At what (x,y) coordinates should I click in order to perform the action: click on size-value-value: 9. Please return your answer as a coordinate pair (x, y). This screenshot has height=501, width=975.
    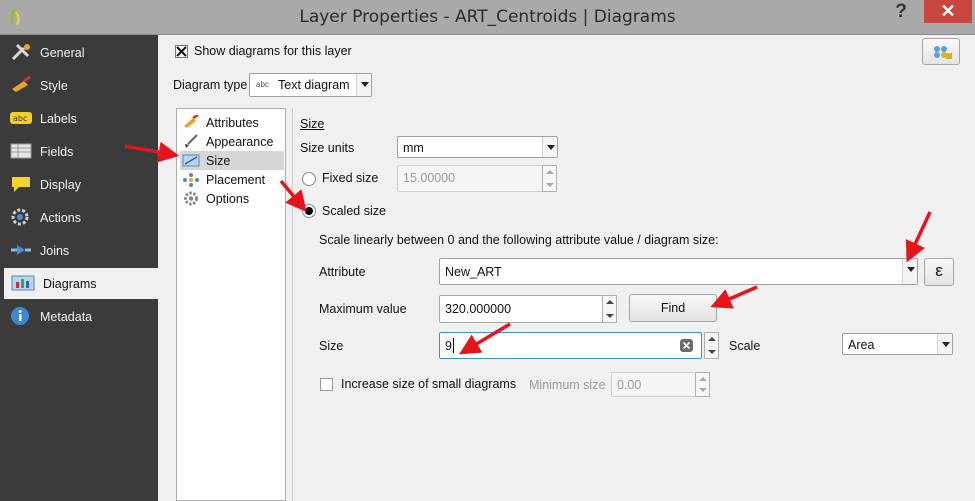
    Looking at the image, I should click on (448, 346).